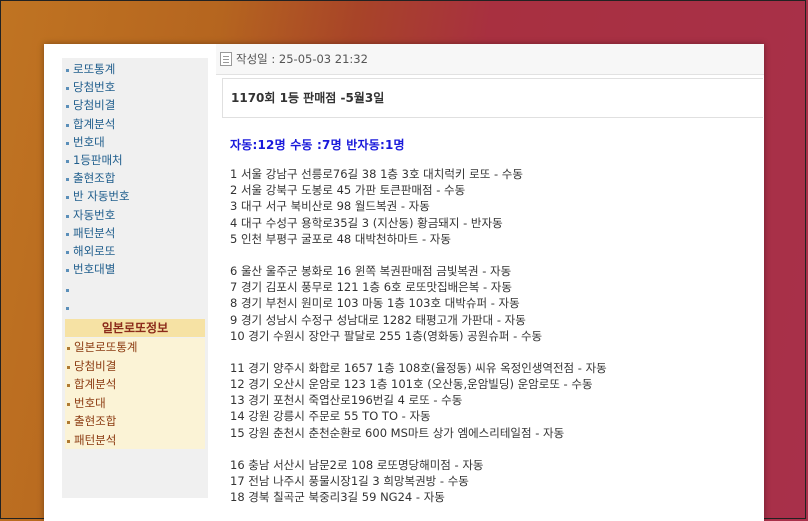 Image resolution: width=808 pixels, height=521 pixels. Describe the element at coordinates (340, 238) in the screenshot. I see `store-row: 5 인천 부평구 굴포로 48 대박천하마트 - 자동` at that location.